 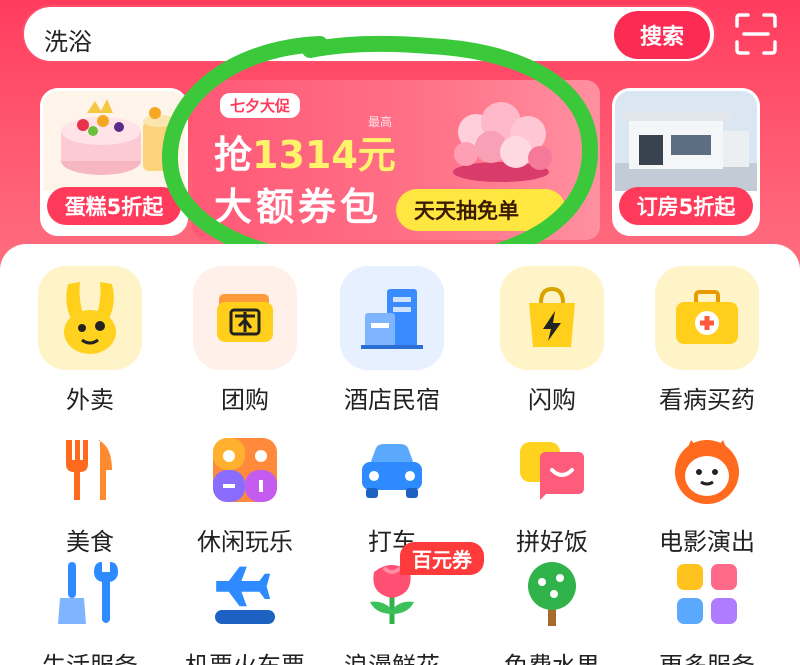 I want to click on grid-item-tuangou: 团购, so click(x=245, y=340).